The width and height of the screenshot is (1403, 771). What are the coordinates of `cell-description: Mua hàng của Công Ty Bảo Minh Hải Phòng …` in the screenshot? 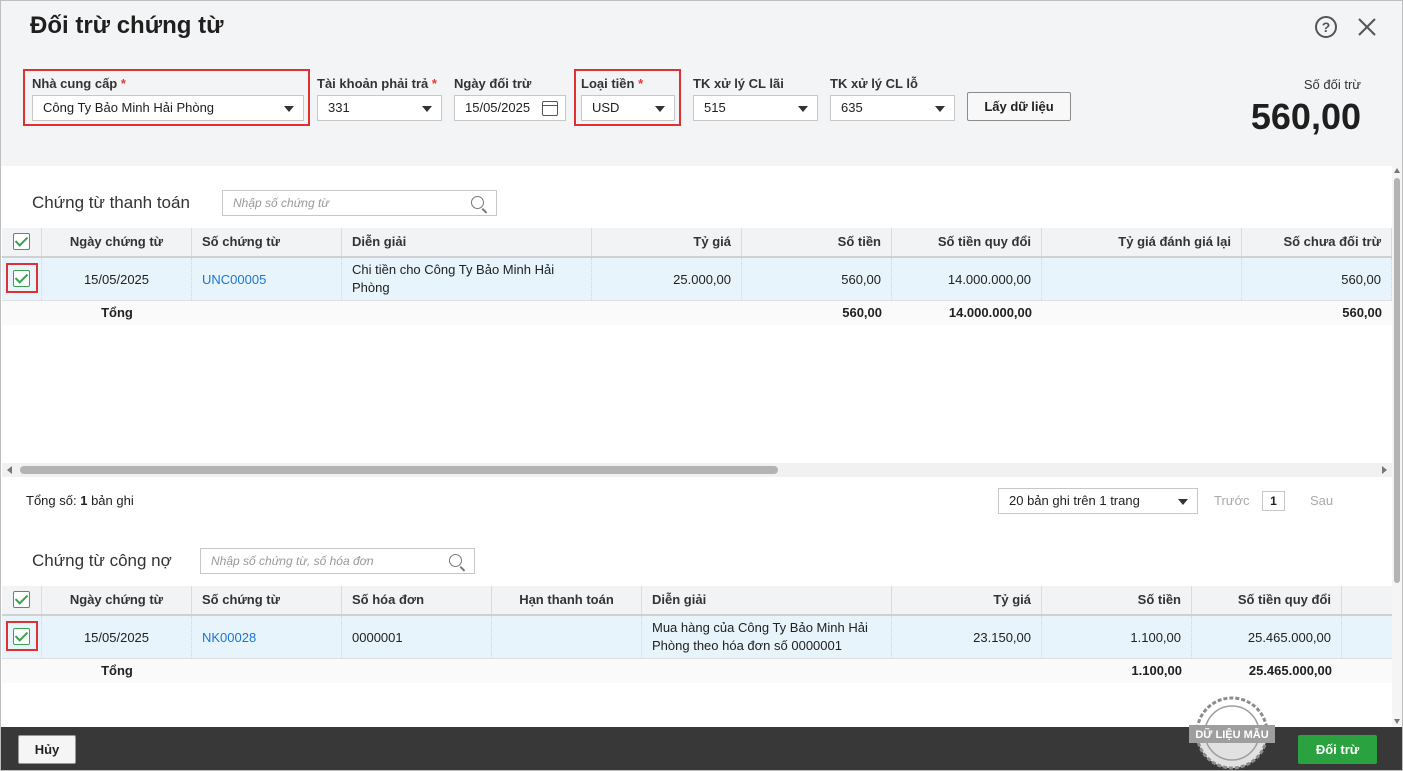 It's located at (767, 637).